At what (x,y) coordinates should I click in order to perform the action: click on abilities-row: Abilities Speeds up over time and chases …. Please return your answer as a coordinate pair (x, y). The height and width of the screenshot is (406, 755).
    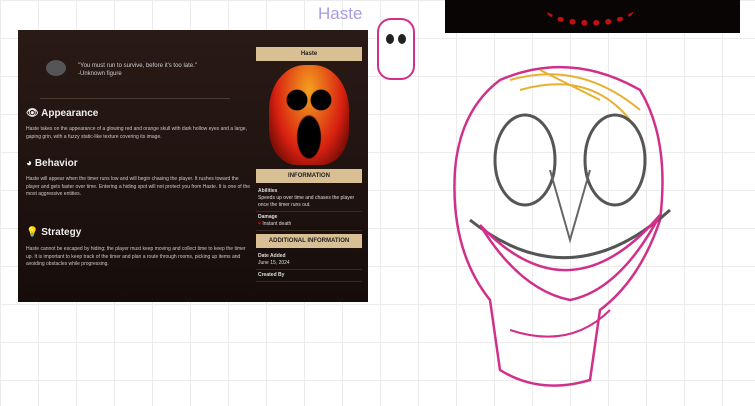
    Looking at the image, I should click on (309, 199).